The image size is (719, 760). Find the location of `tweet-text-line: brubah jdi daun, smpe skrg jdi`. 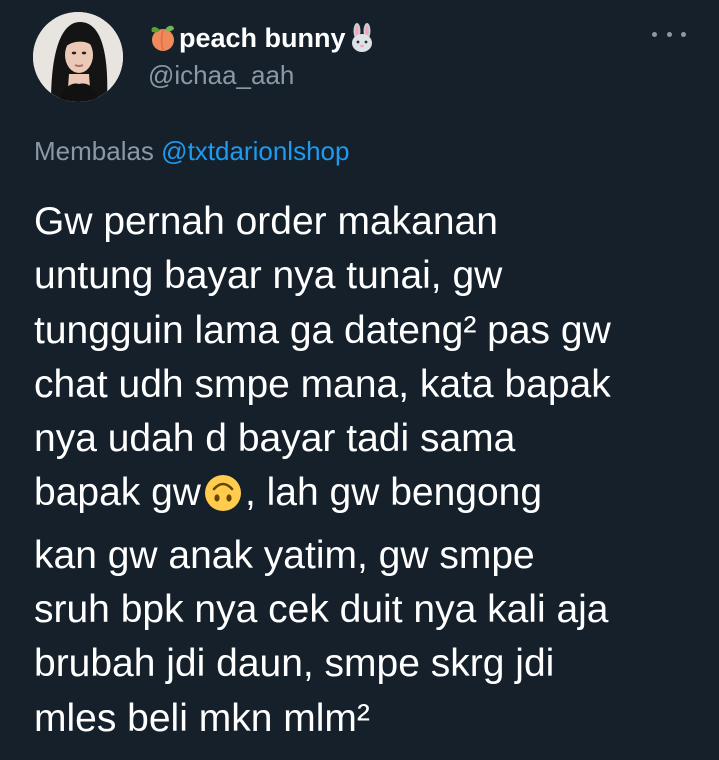

tweet-text-line: brubah jdi daun, smpe skrg jdi is located at coordinates (294, 664).